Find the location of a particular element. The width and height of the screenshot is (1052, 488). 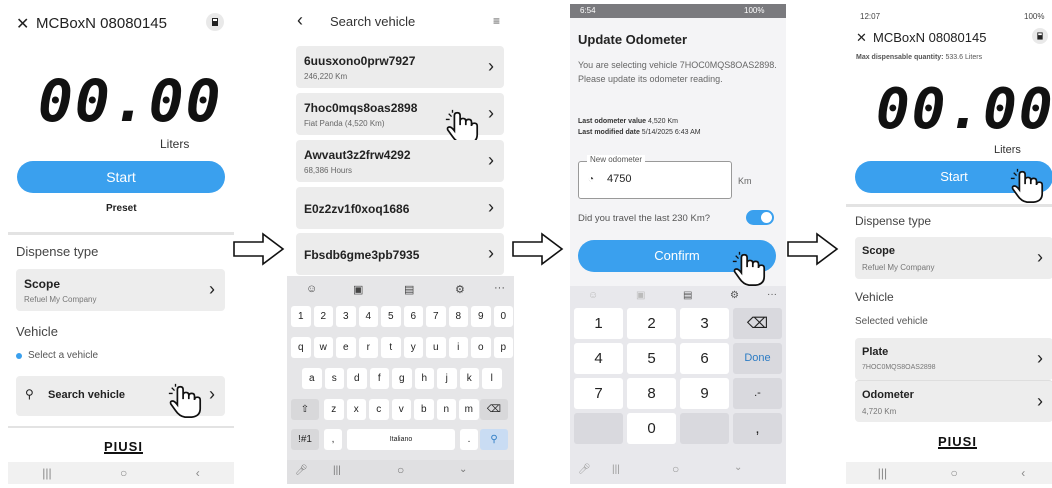

numpad-key: 0 is located at coordinates (651, 428).